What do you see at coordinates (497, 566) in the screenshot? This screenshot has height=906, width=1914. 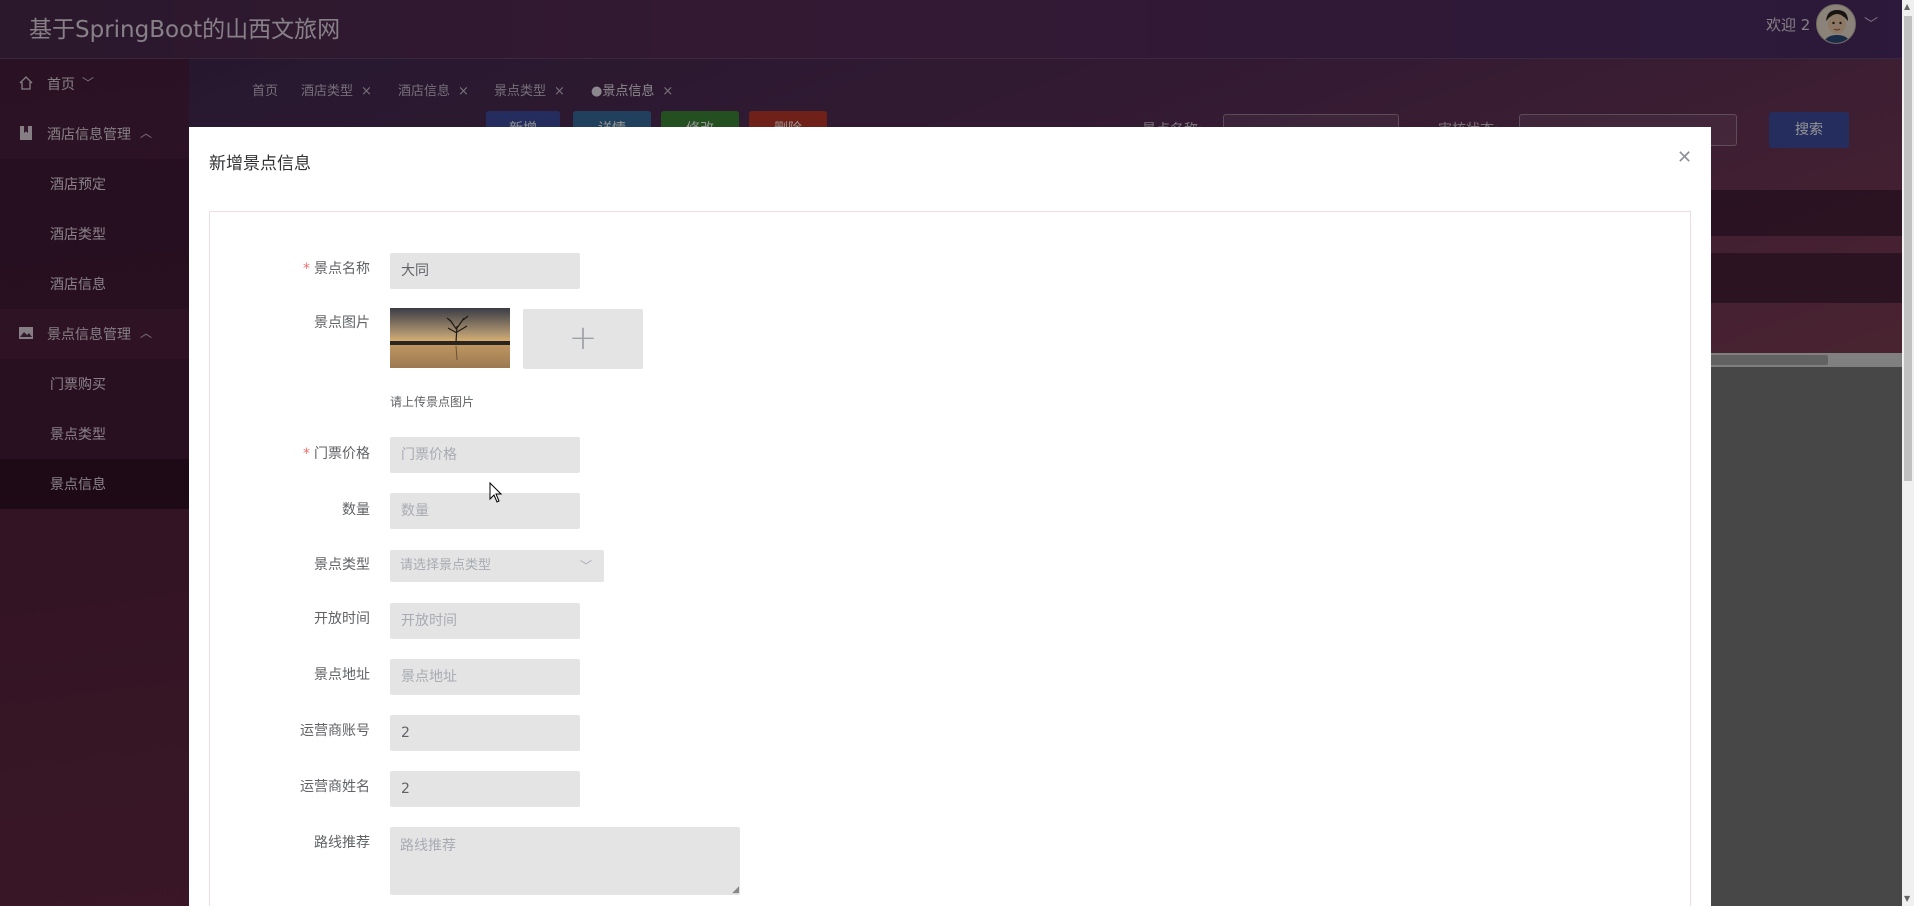 I see `scenic-type-select: 请选择景点类型 ﹀` at bounding box center [497, 566].